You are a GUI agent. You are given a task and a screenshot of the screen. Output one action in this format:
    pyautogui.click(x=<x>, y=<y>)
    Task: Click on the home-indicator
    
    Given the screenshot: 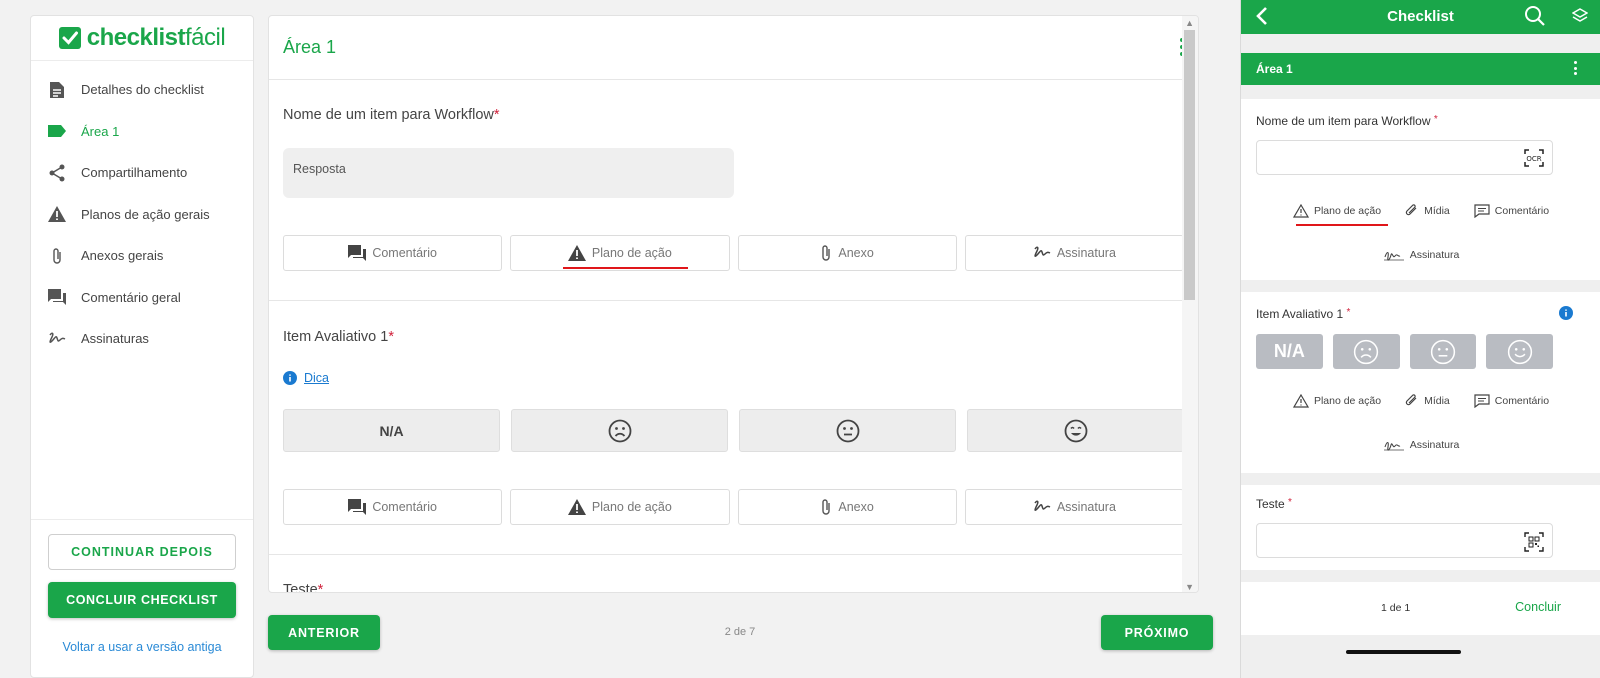 What is the action you would take?
    pyautogui.click(x=1403, y=652)
    